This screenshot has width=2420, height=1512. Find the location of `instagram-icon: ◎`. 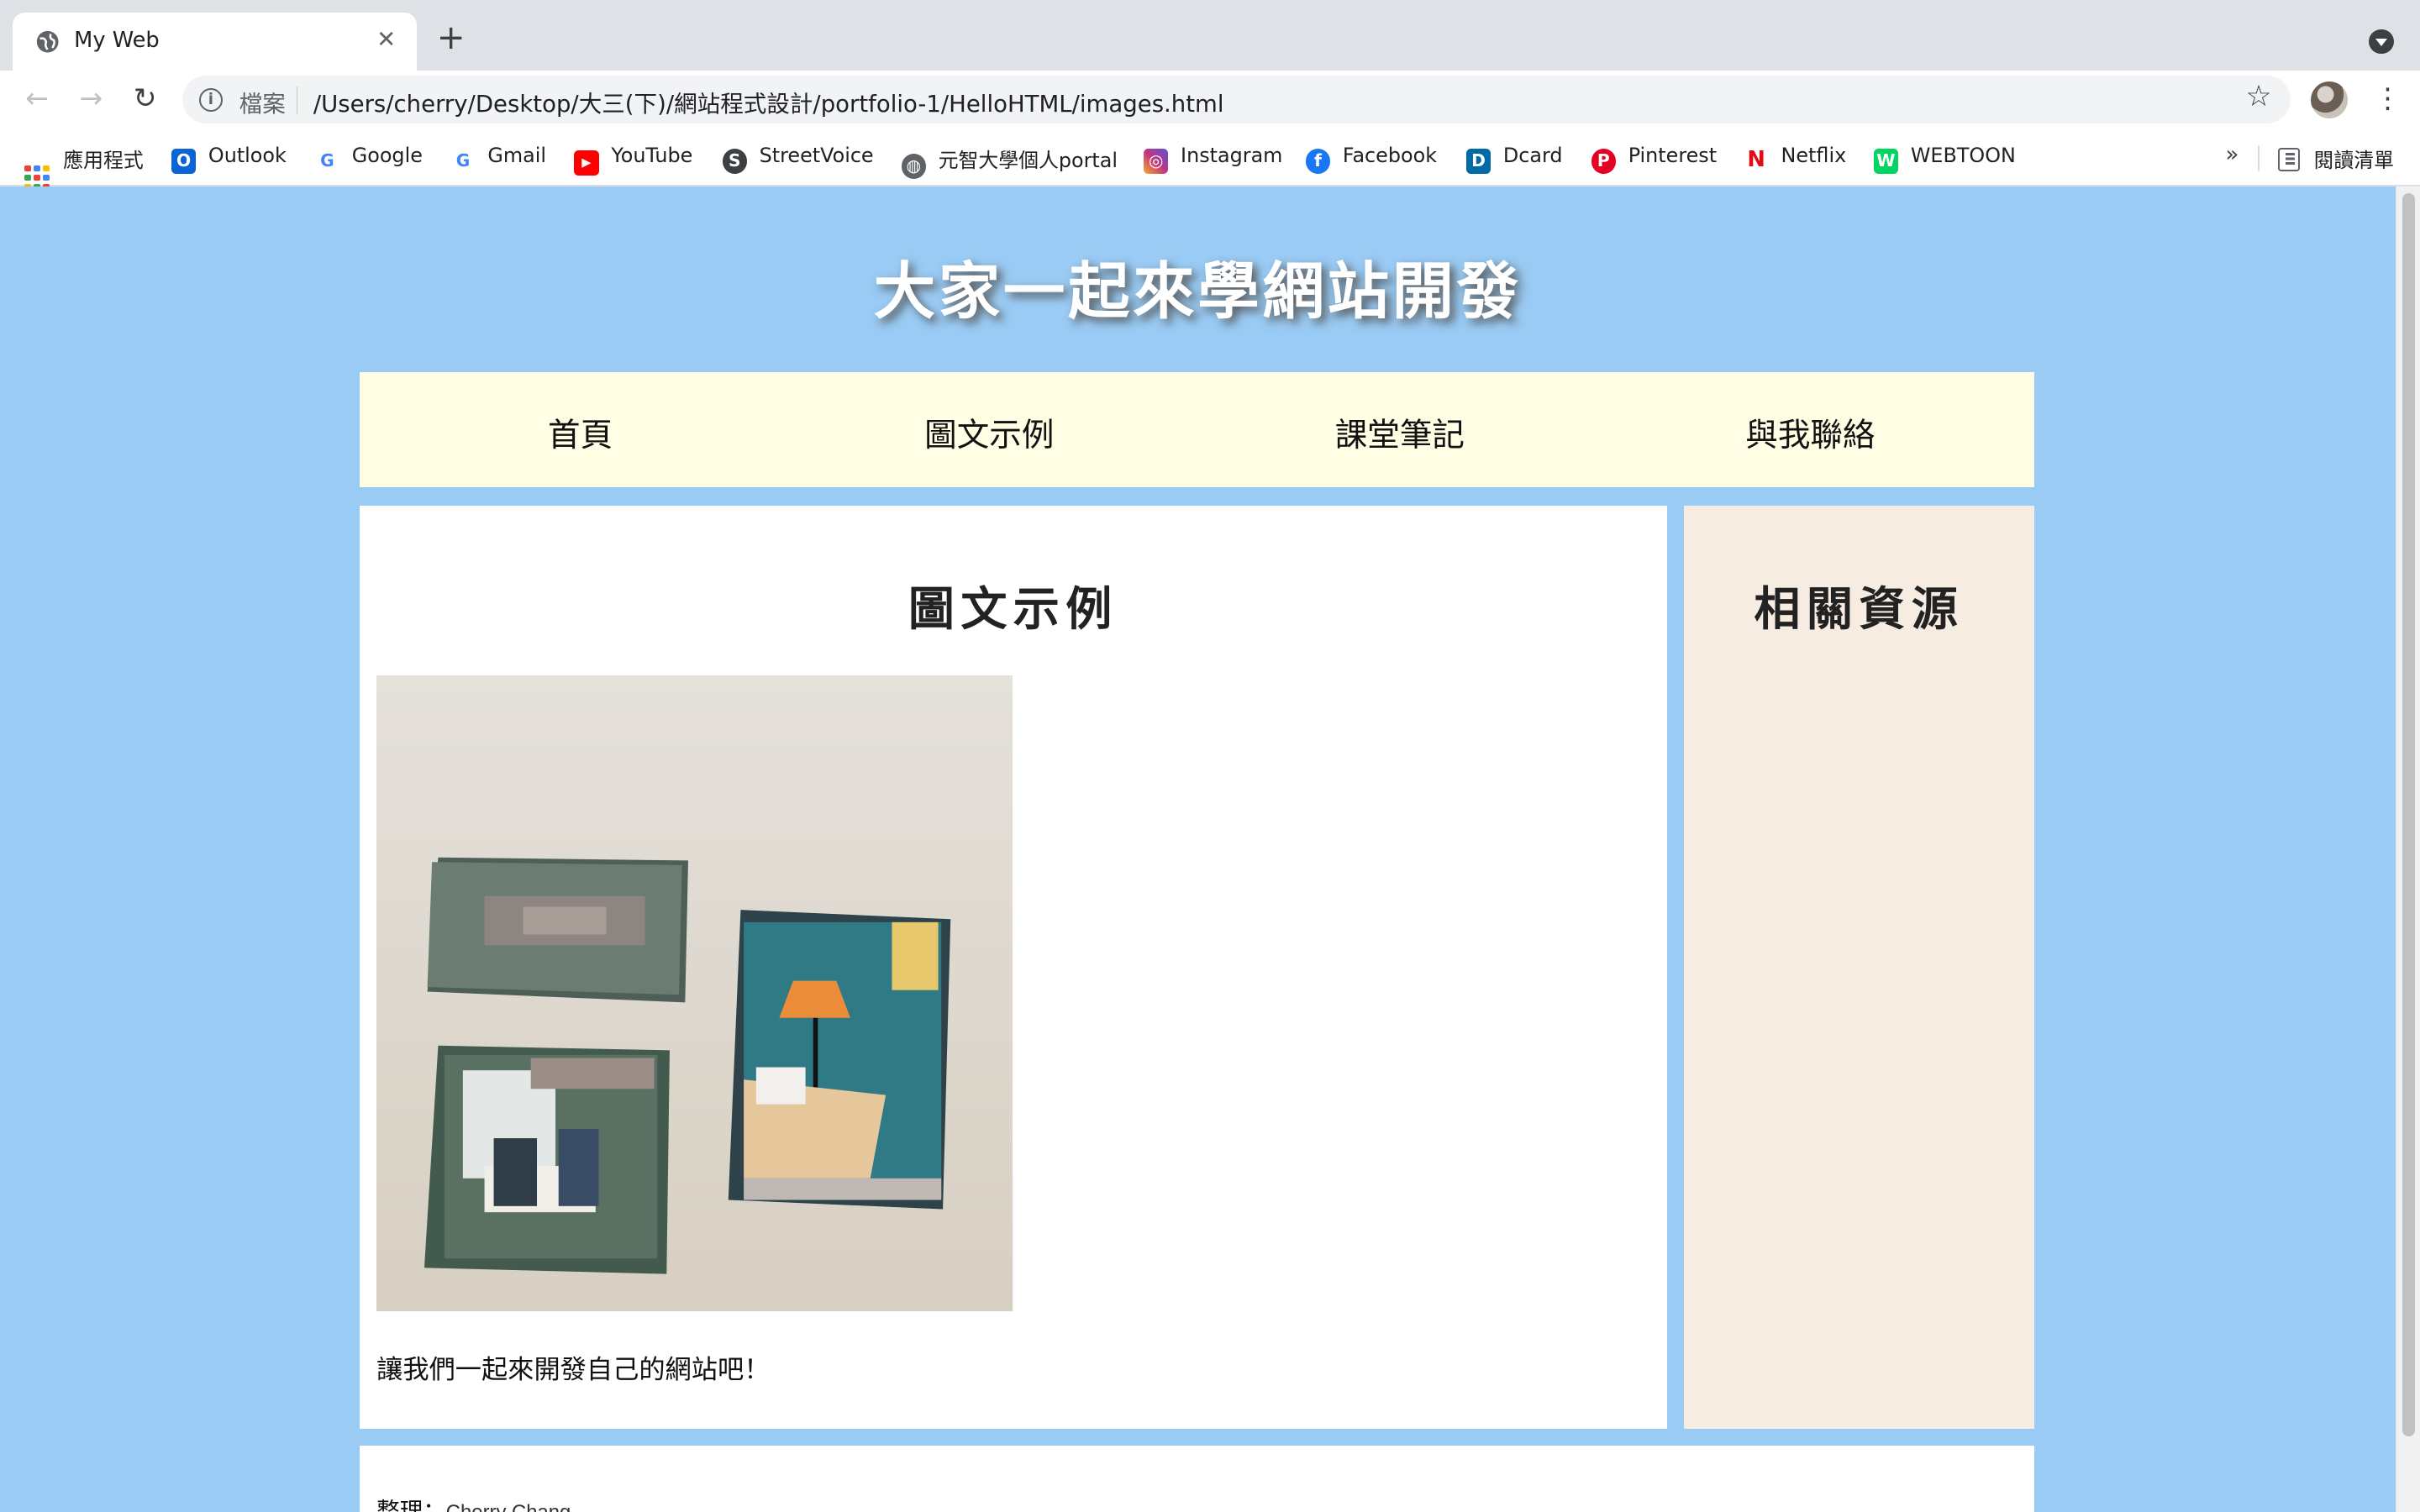

instagram-icon: ◎ is located at coordinates (1156, 161).